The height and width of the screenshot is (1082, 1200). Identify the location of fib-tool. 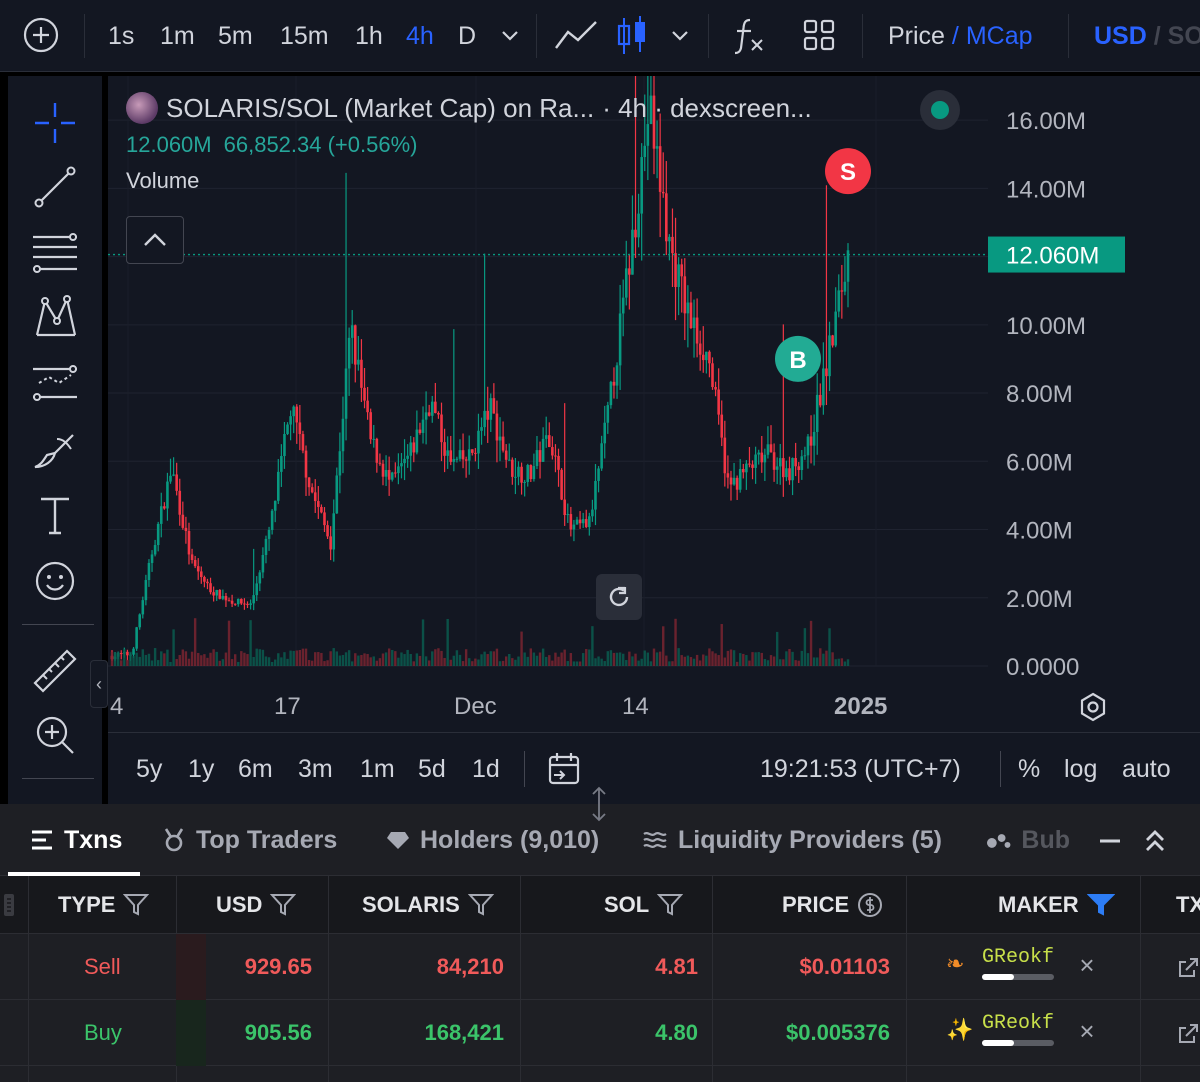
(55, 253).